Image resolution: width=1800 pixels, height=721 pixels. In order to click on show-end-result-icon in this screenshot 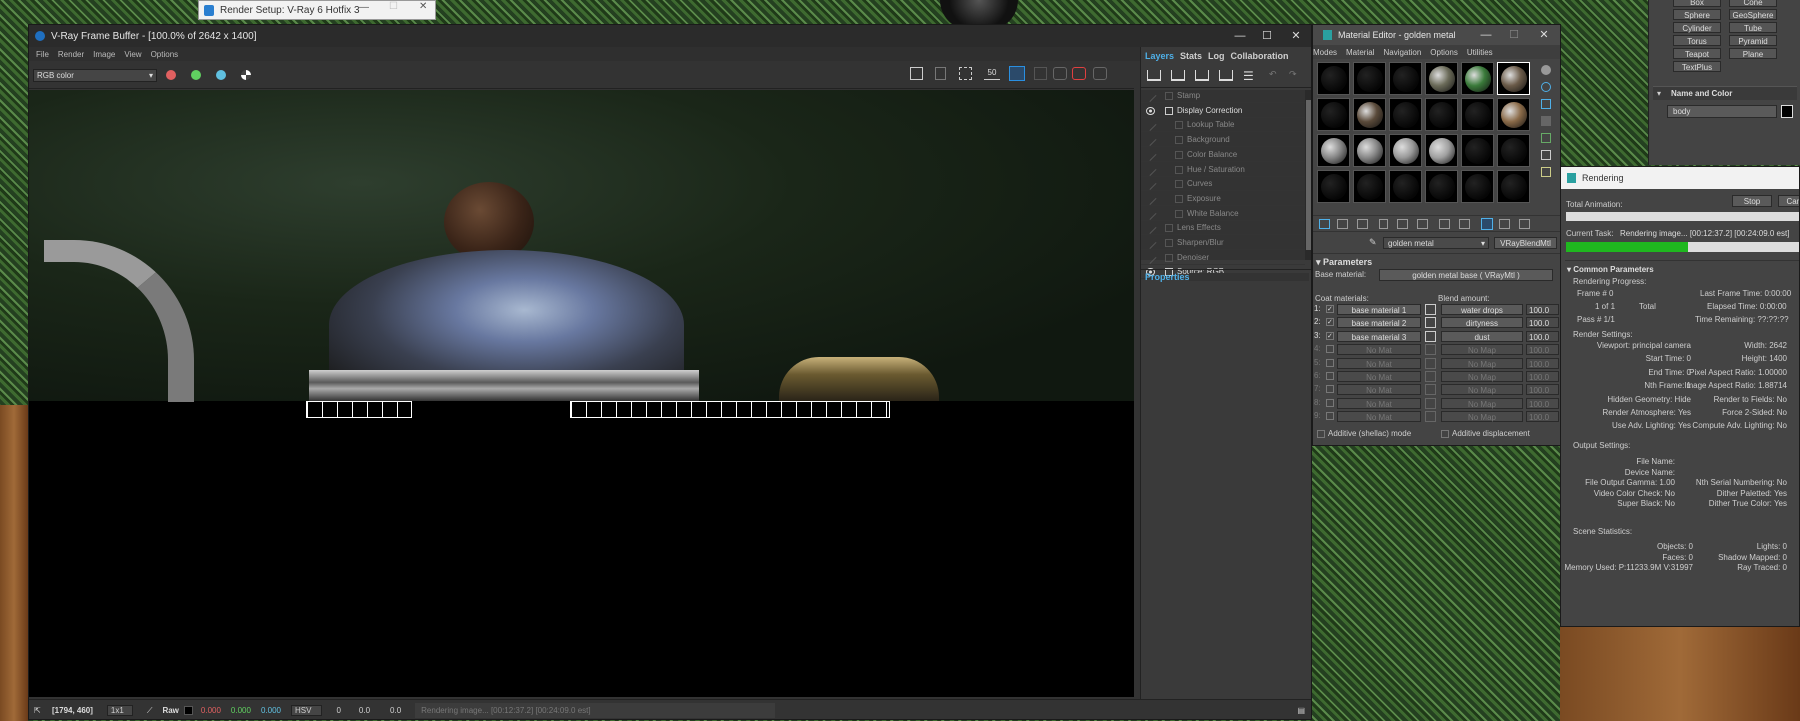, I will do `click(1487, 224)`.